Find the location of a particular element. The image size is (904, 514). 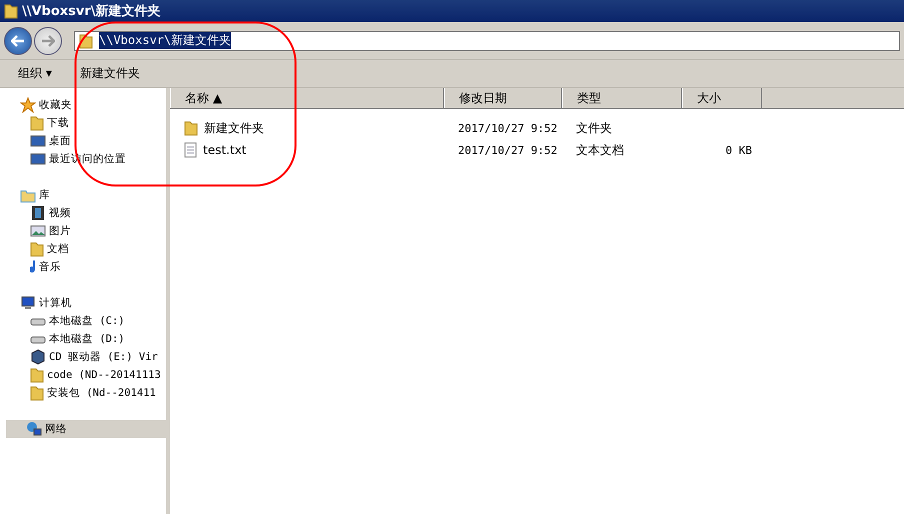

film-icon is located at coordinates (38, 213).